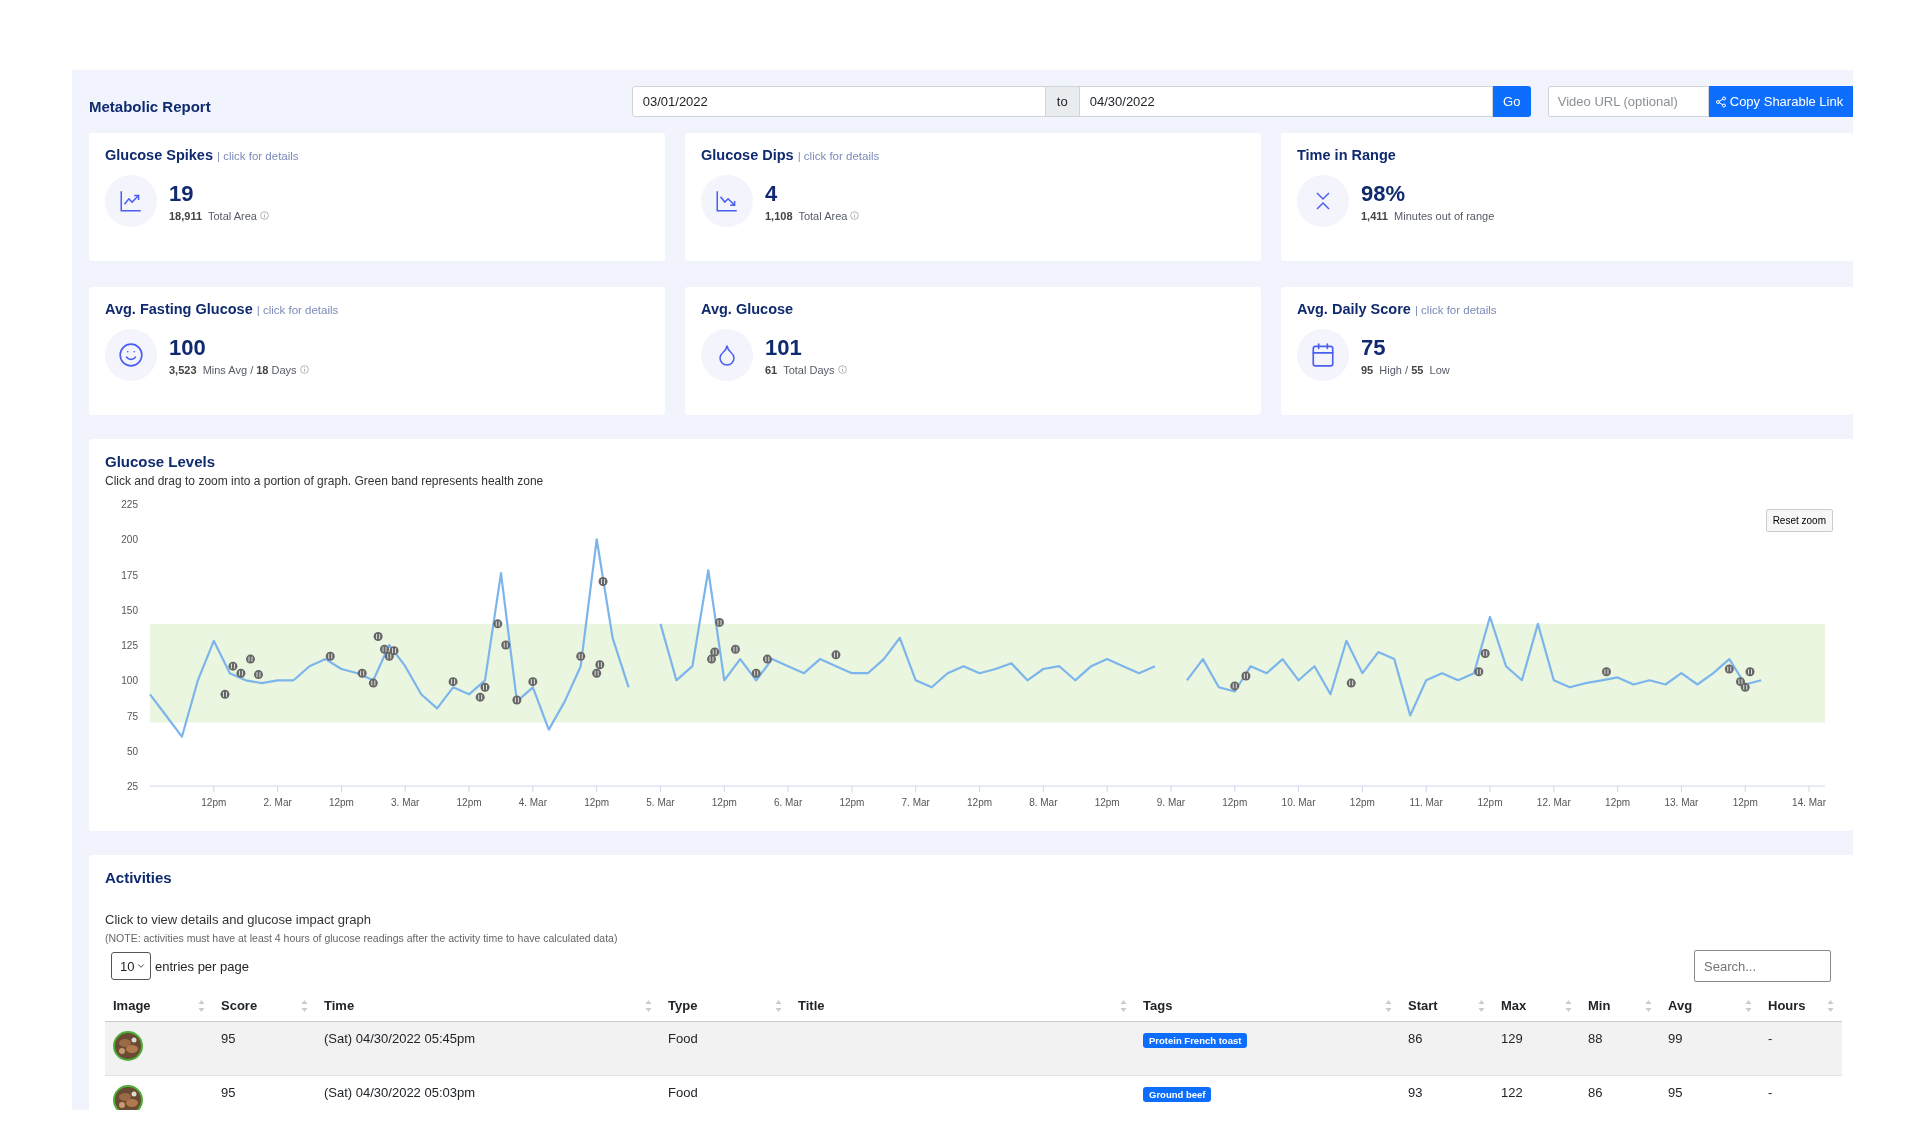 This screenshot has width=1920, height=1140. What do you see at coordinates (188, 347) in the screenshot?
I see `stat-value: 100` at bounding box center [188, 347].